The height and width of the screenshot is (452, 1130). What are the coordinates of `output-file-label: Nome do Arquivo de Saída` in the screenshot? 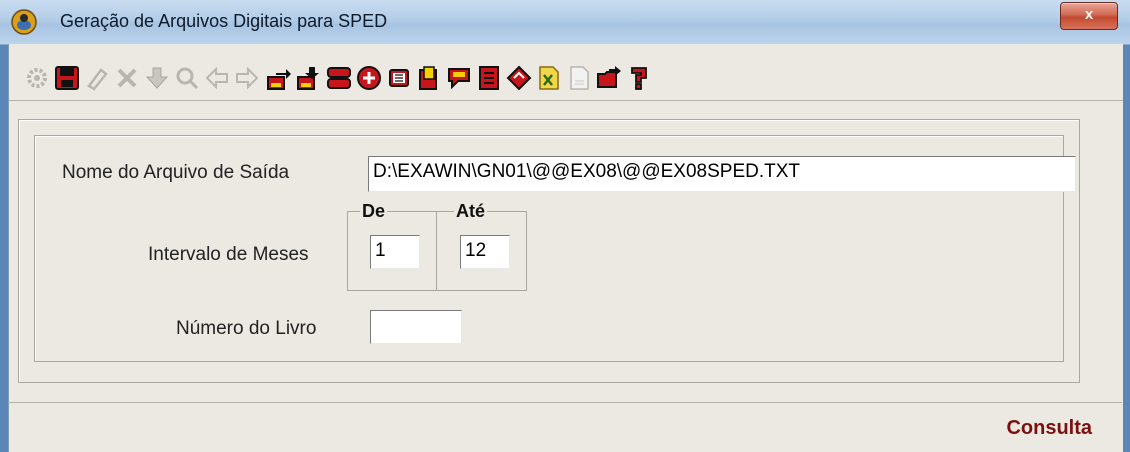 It's located at (176, 172).